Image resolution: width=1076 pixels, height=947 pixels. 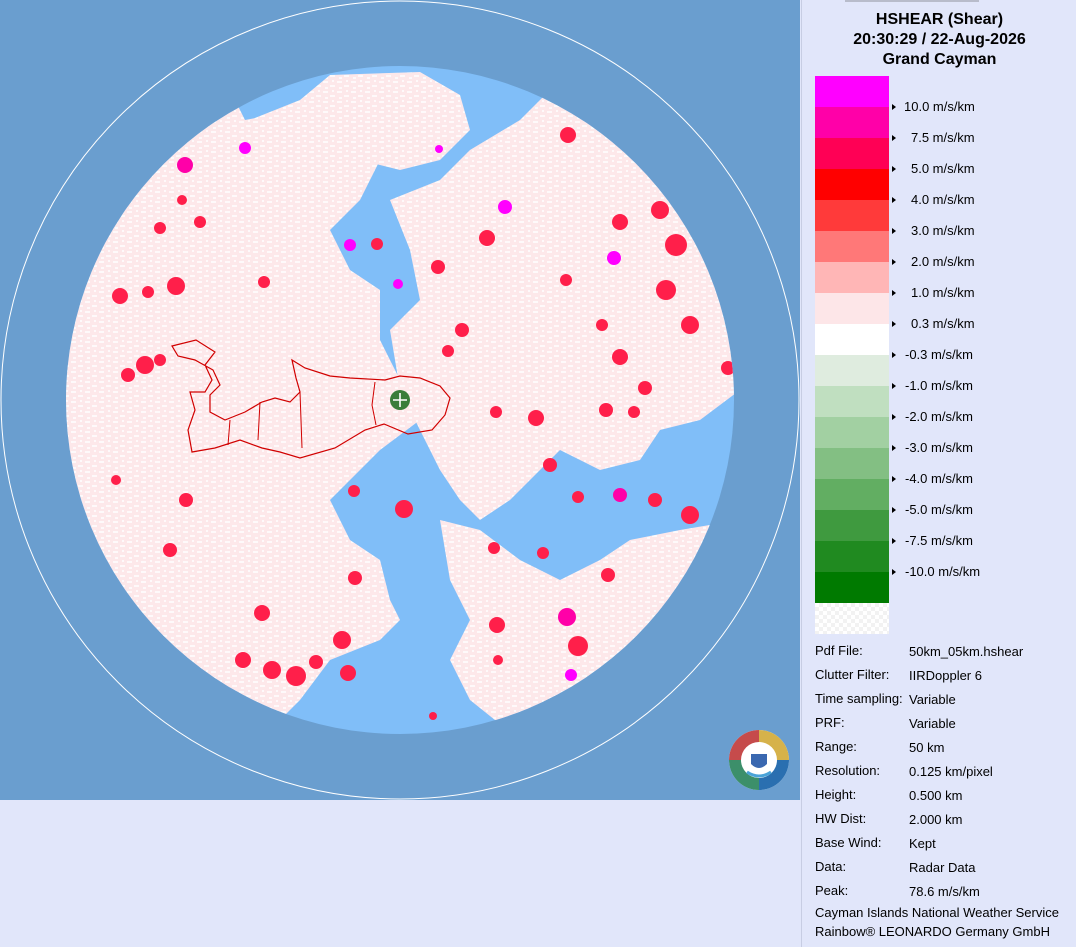 I want to click on info-value: Kept, so click(x=922, y=843).